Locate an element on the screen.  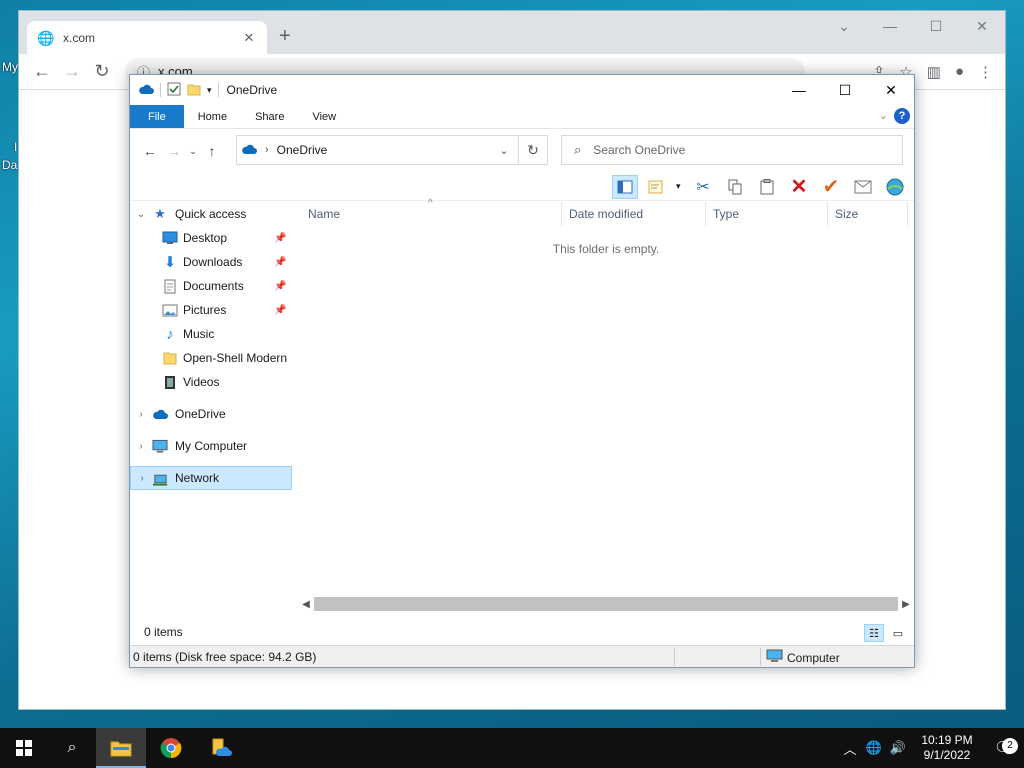
recent-locations-icon: ⌄ is located at coordinates (193, 151).